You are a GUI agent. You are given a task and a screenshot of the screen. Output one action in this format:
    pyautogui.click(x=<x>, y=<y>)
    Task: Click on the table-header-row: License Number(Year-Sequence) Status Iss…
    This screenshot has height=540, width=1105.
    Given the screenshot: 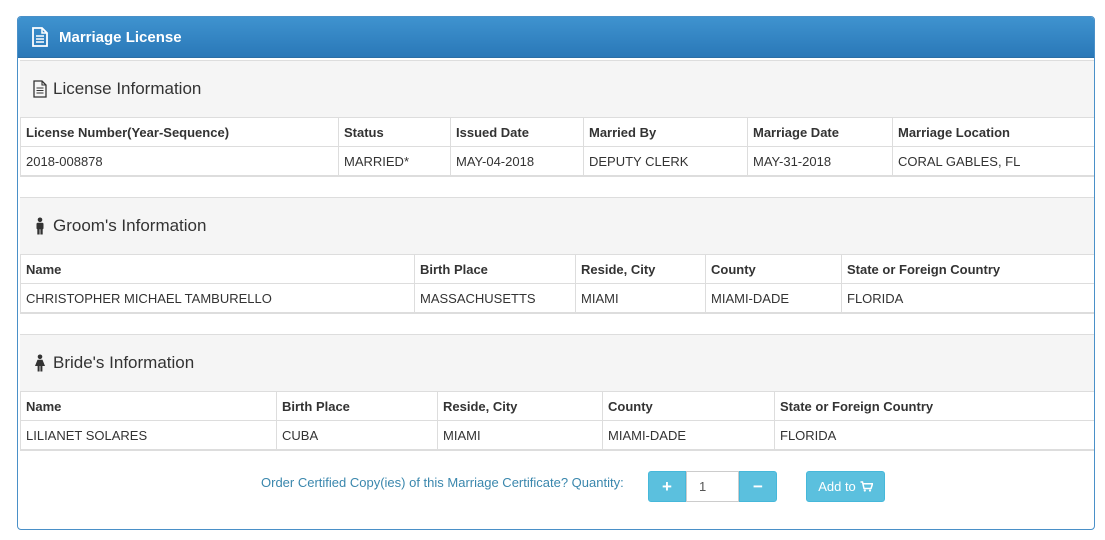 What is the action you would take?
    pyautogui.click(x=557, y=132)
    